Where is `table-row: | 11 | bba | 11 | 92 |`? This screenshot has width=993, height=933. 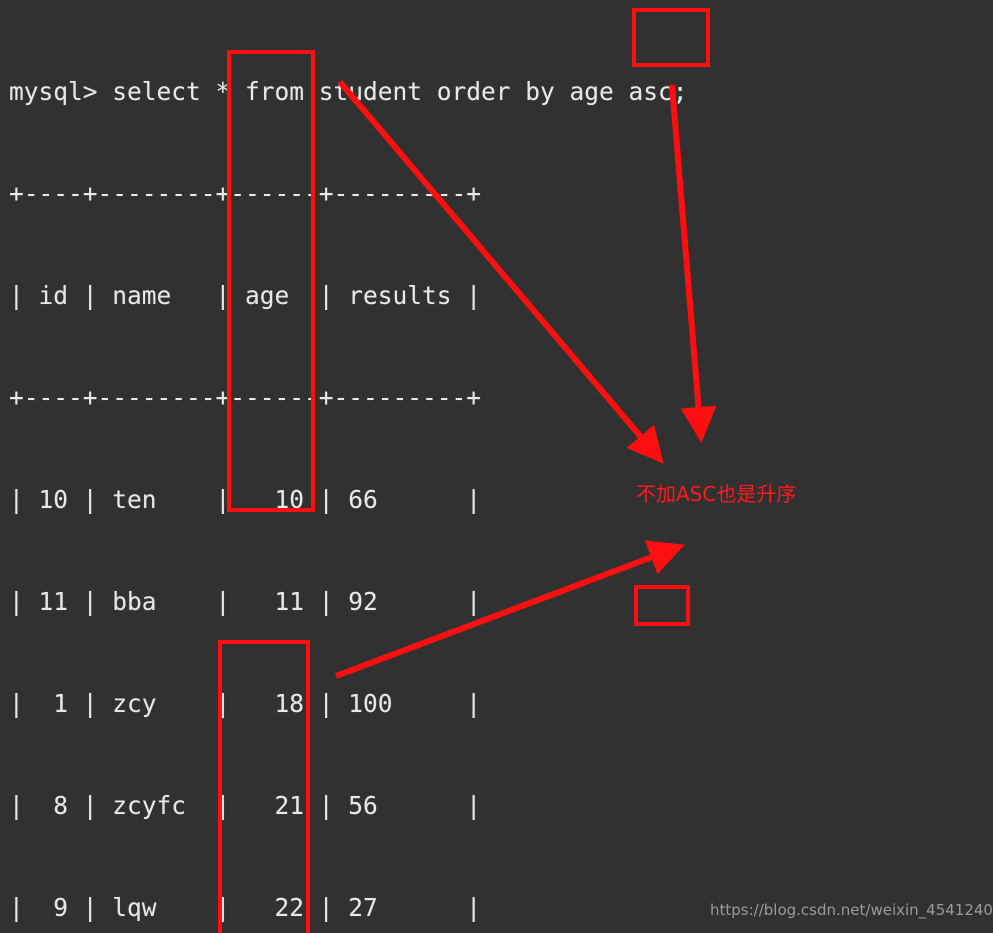 table-row: | 11 | bba | 11 | 92 | is located at coordinates (245, 601).